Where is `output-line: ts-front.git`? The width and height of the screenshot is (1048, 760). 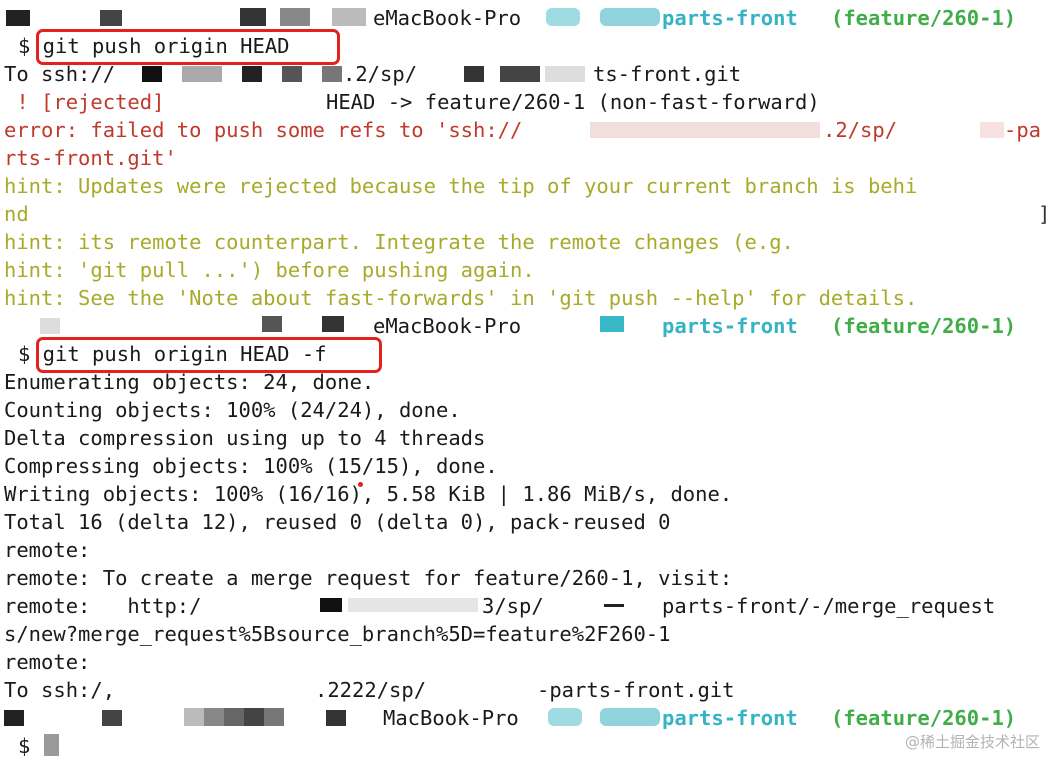 output-line: ts-front.git is located at coordinates (667, 74).